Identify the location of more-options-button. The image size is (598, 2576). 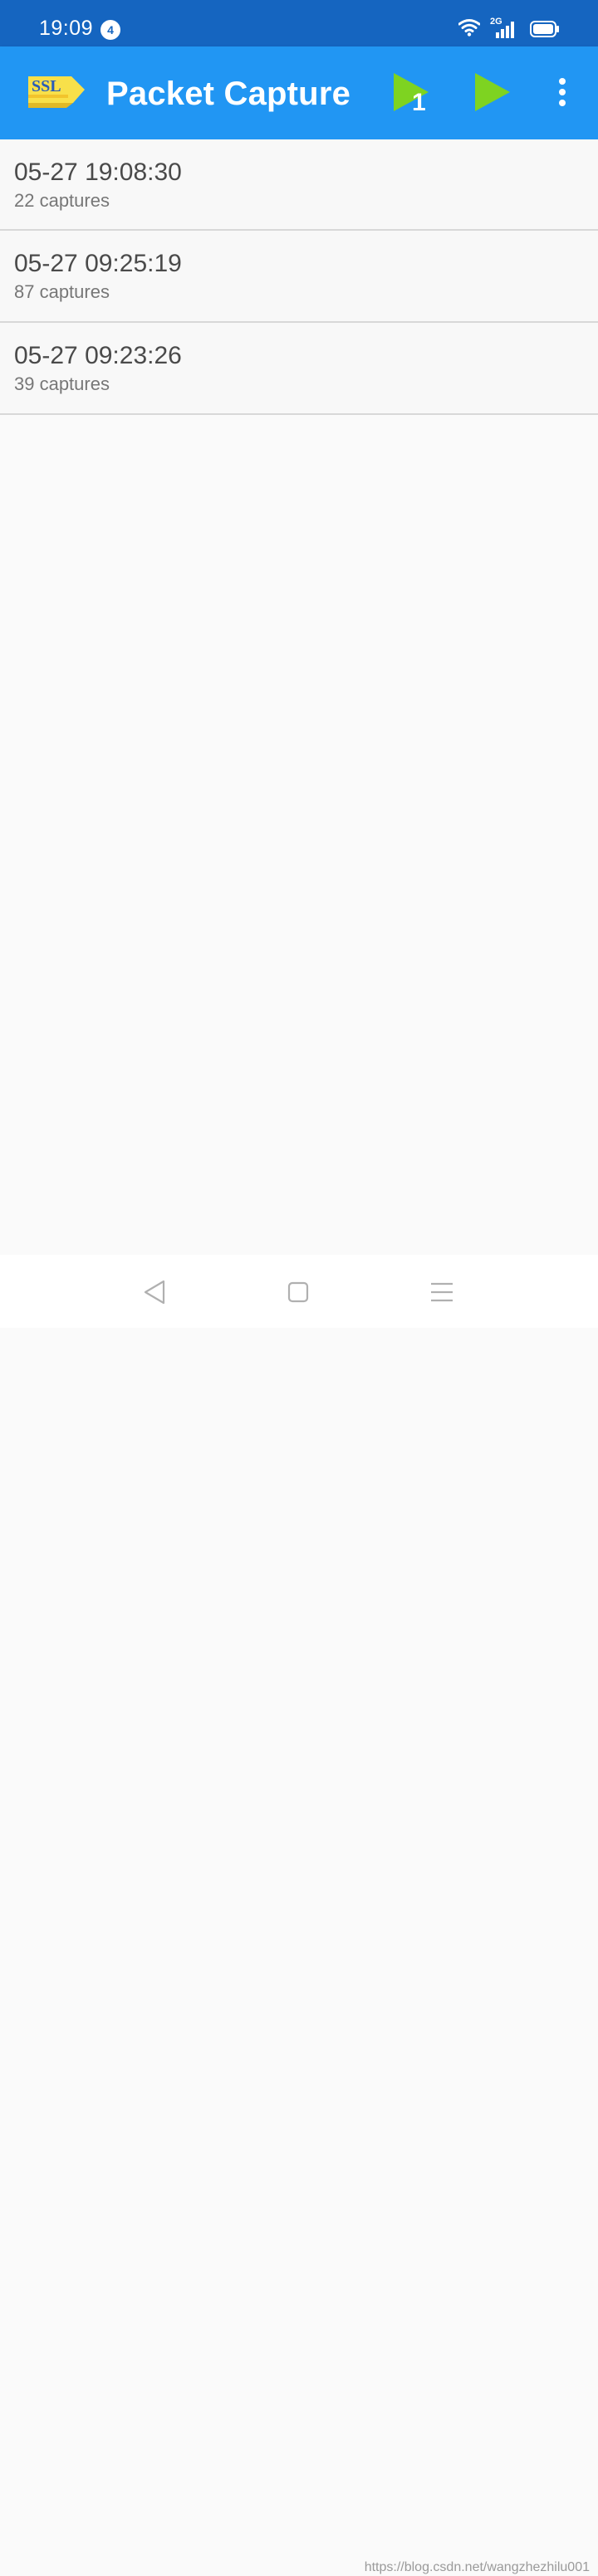
(562, 93).